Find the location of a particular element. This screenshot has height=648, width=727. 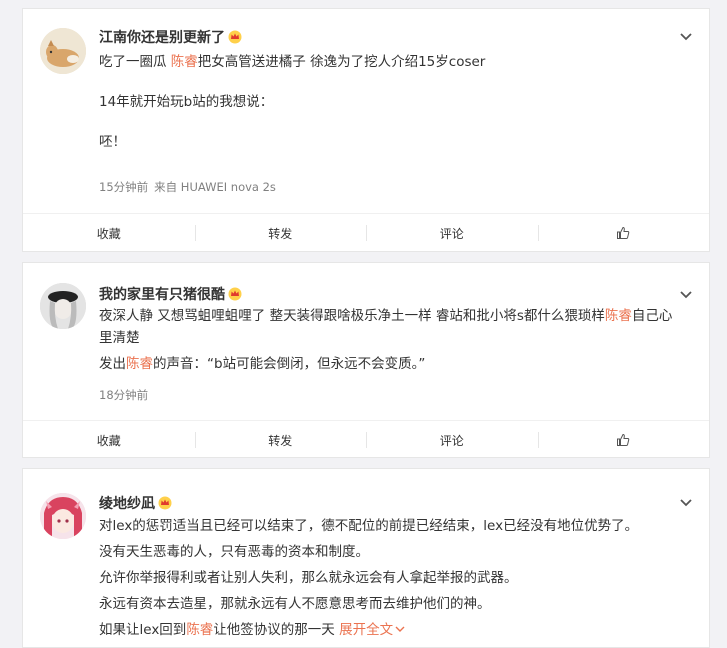

post-time: 15分钟前 is located at coordinates (123, 187).